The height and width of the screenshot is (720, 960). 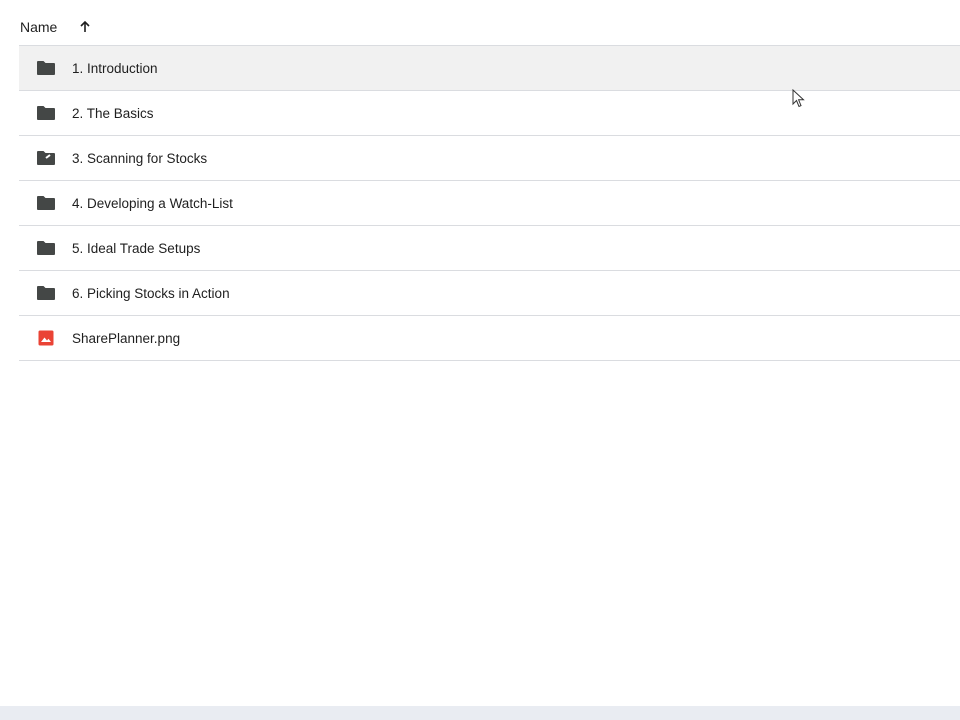 I want to click on mouse-pointer-icon, so click(x=799, y=98).